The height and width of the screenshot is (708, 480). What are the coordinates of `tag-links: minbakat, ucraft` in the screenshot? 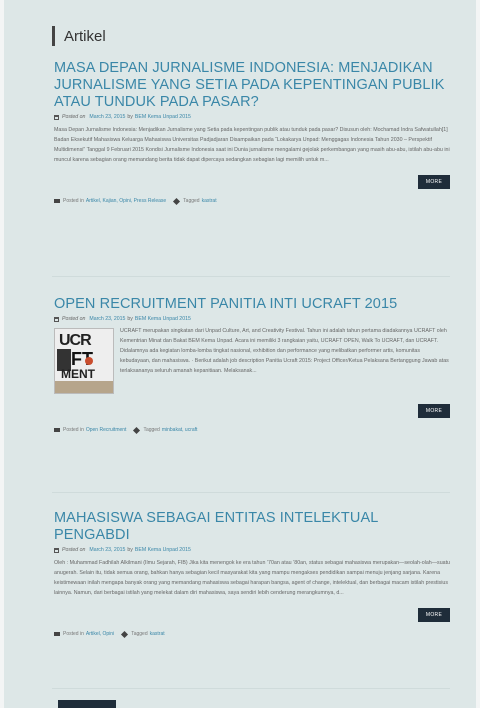 It's located at (180, 430).